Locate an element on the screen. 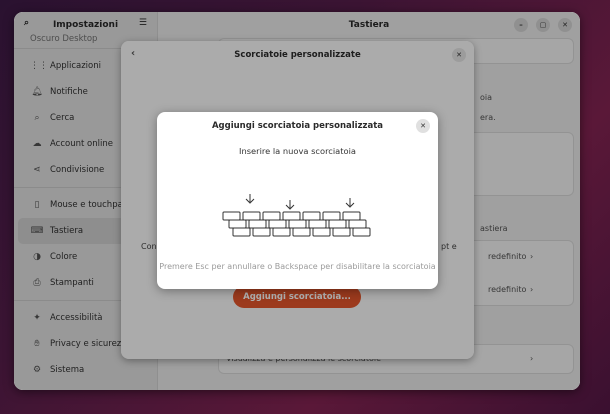  add-shortcut-title: Aggiungi scorciatoia personalizzata is located at coordinates (297, 126).